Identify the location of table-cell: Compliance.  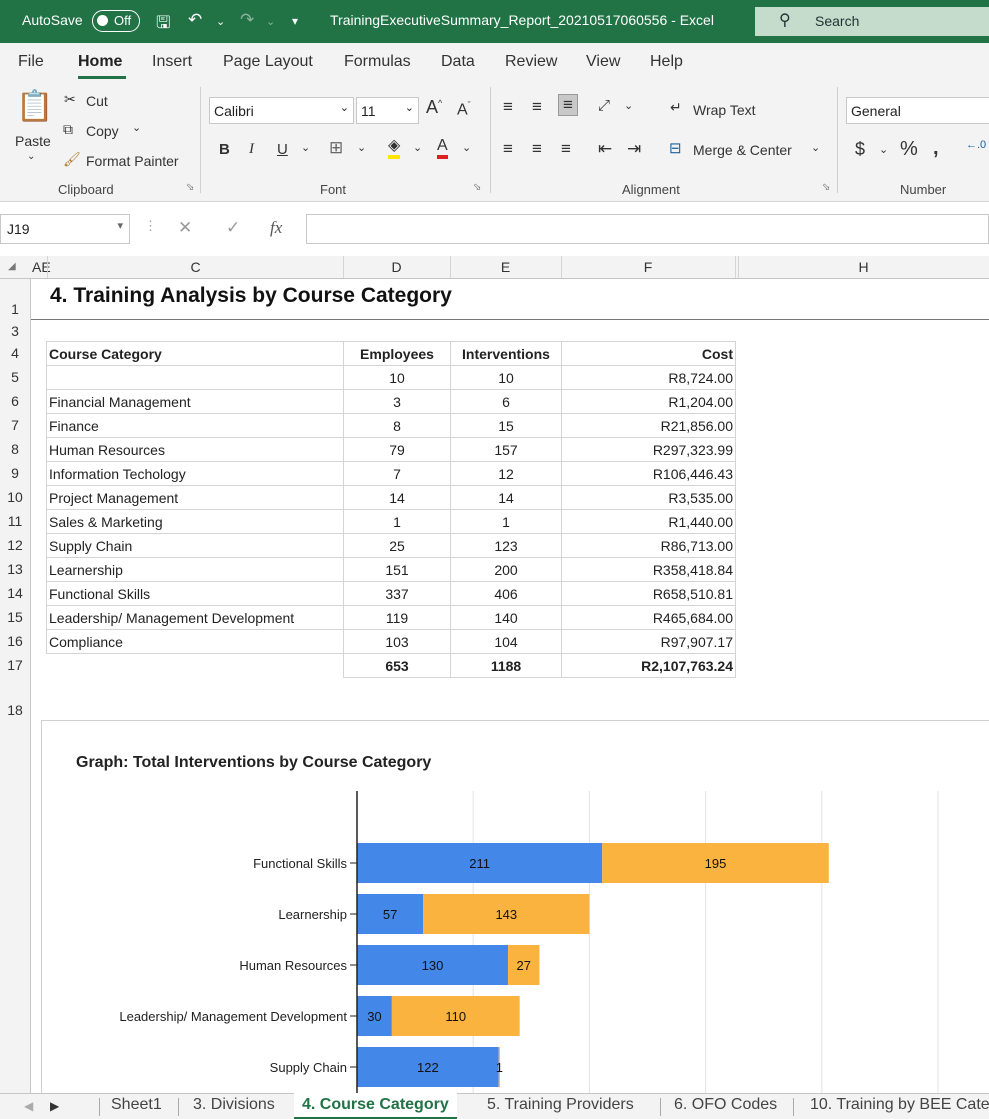
(195, 641).